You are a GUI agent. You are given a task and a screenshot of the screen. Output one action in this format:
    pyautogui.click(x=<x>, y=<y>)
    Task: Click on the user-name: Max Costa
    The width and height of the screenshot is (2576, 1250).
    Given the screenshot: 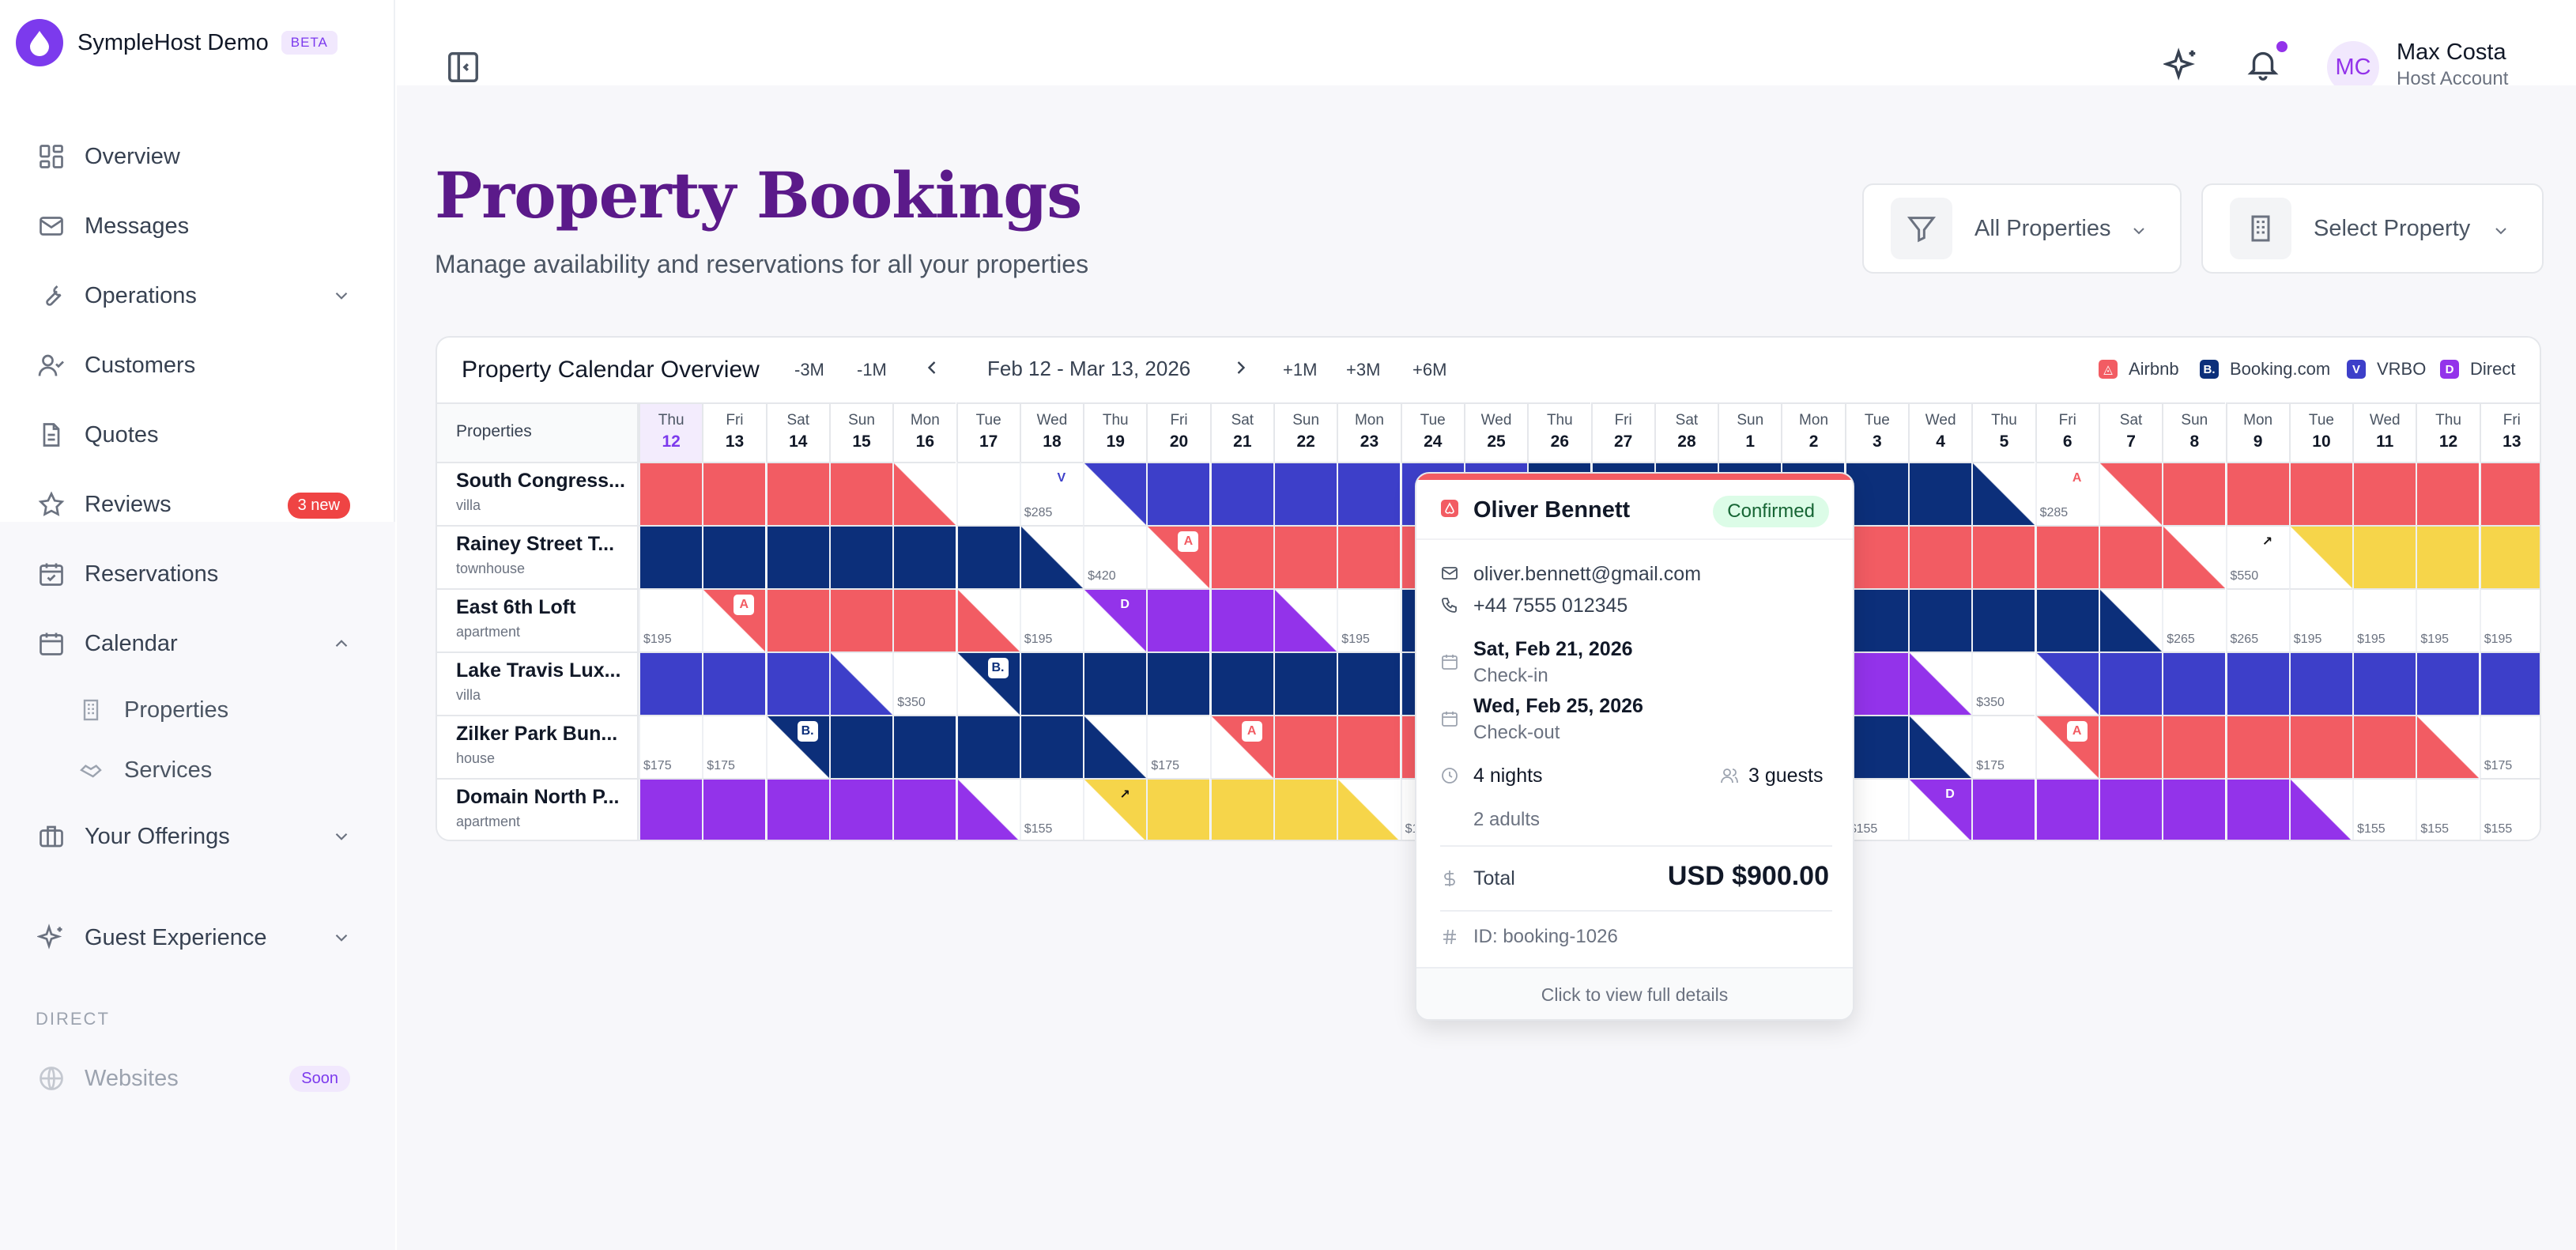 What is the action you would take?
    pyautogui.click(x=2451, y=53)
    